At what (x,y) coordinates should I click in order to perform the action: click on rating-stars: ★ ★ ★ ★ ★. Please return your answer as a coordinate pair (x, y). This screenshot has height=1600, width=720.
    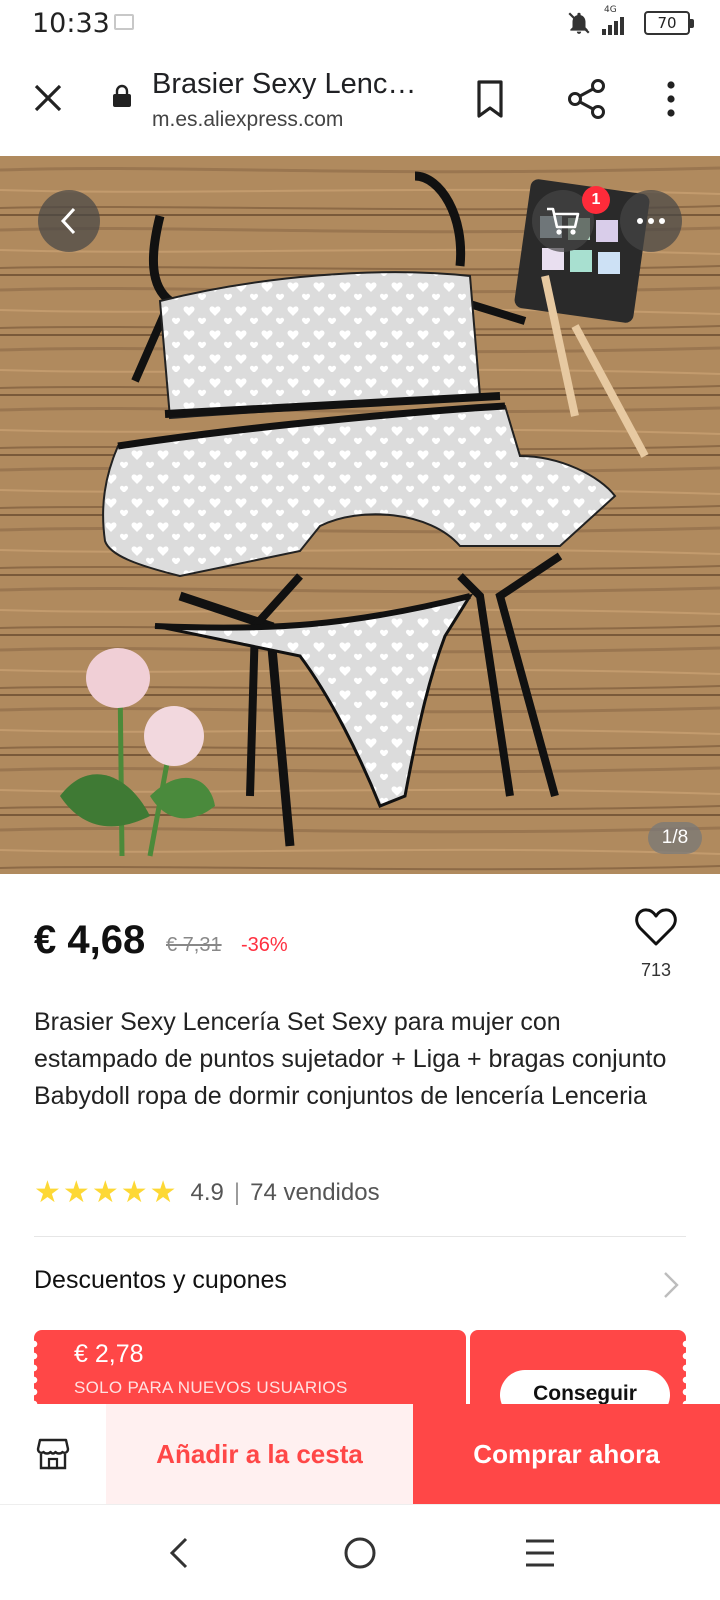
    Looking at the image, I should click on (105, 1193).